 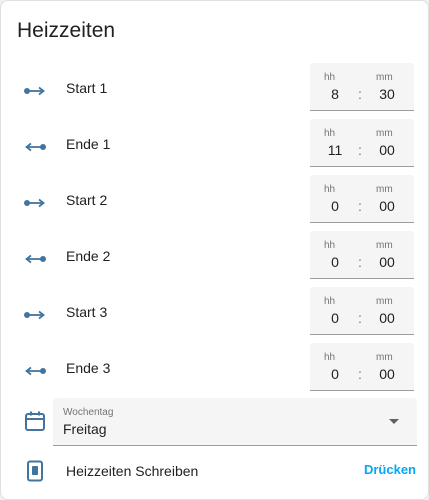 I want to click on press-button: Drücken, so click(x=390, y=469).